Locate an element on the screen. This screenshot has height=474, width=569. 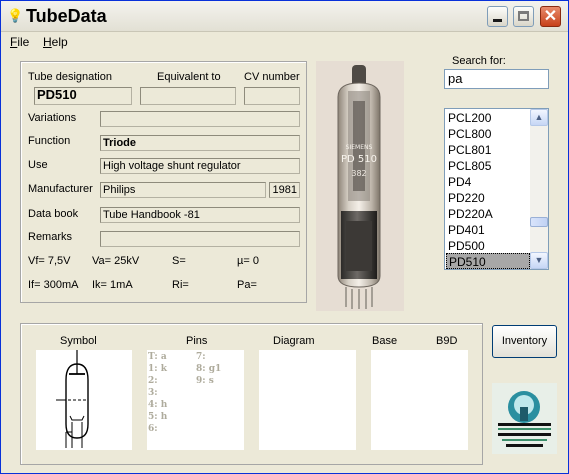
tube-label-brand: SIEMENS is located at coordinates (359, 147).